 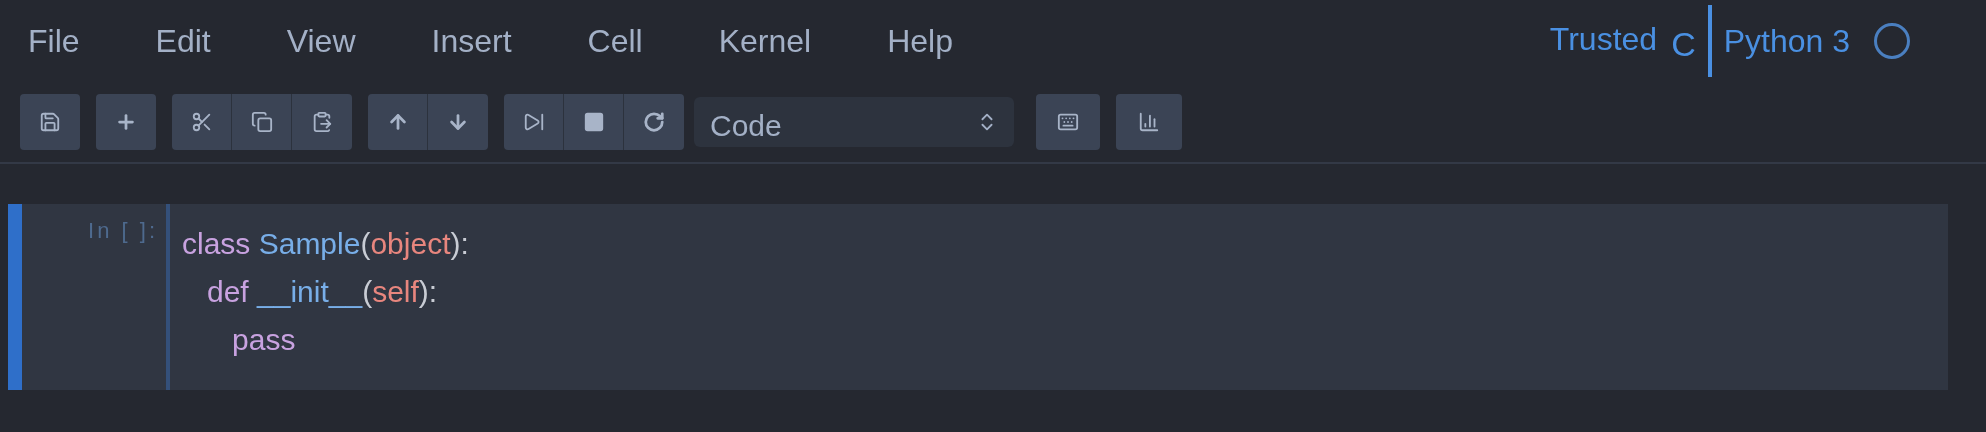 What do you see at coordinates (458, 122) in the screenshot?
I see `move-down-button` at bounding box center [458, 122].